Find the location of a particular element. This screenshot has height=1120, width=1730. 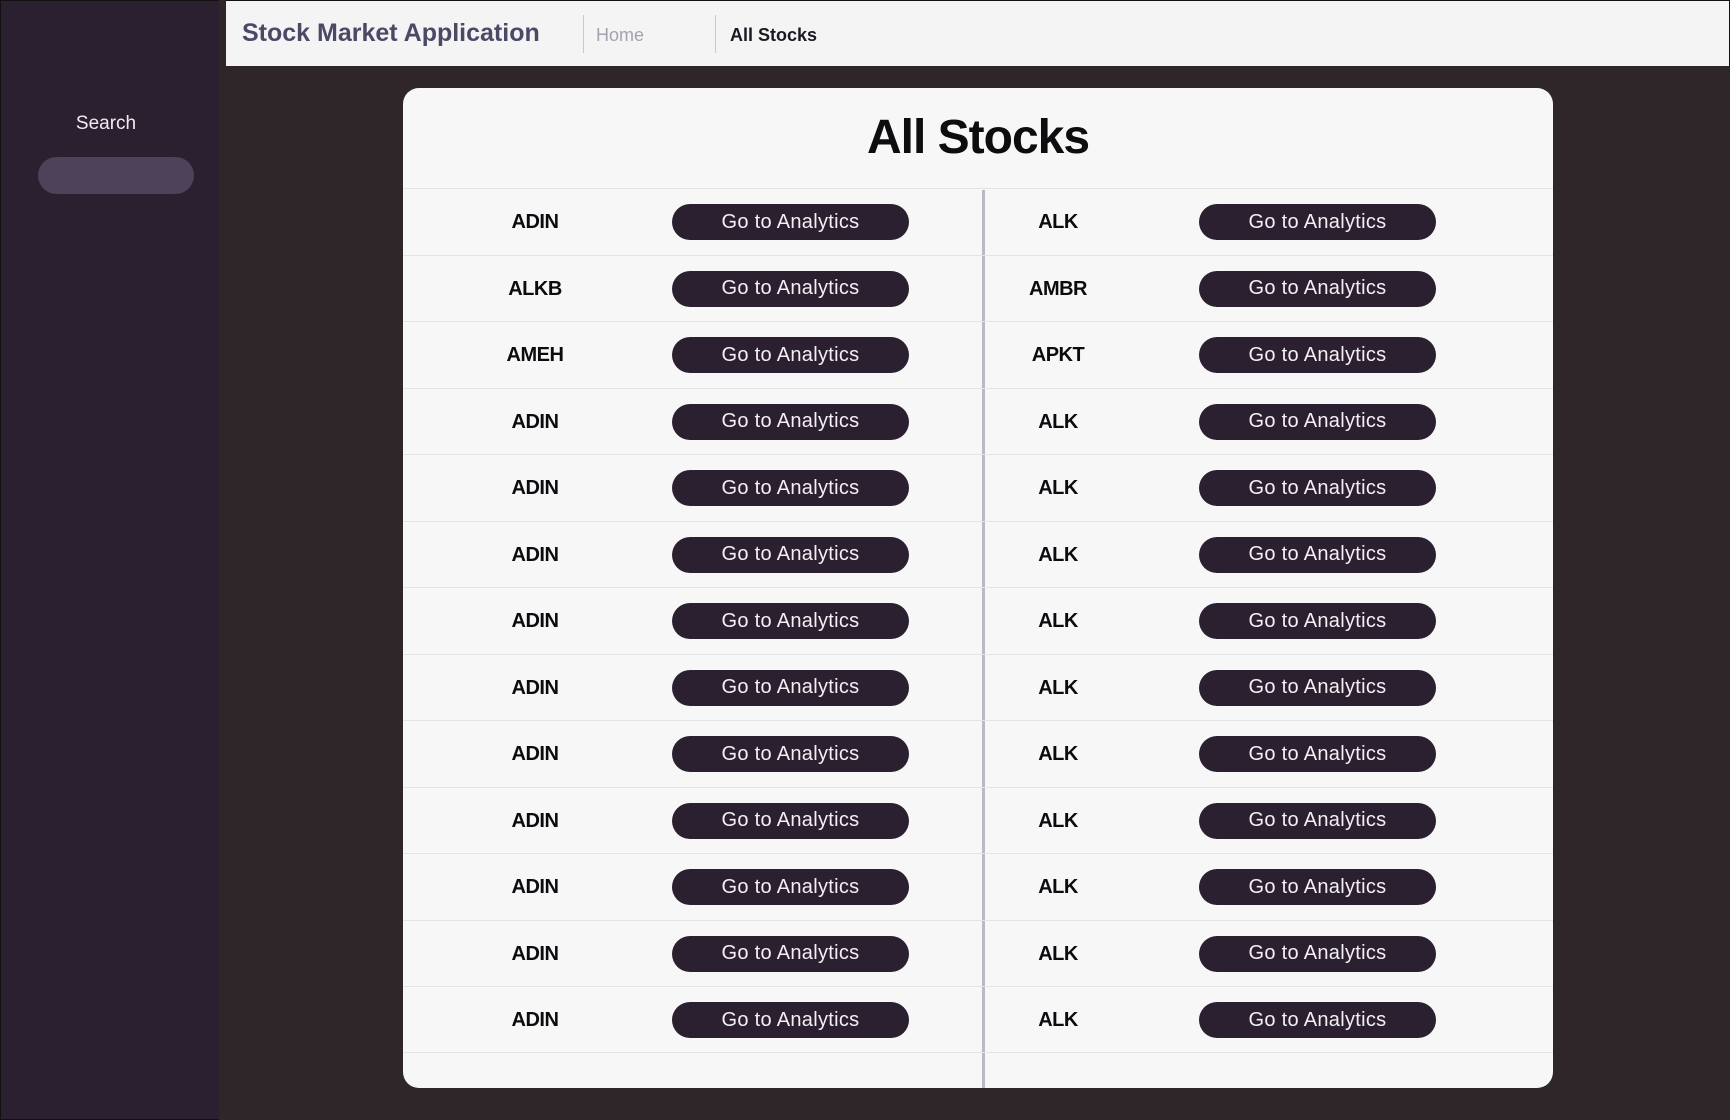

nav-link-home: Home is located at coordinates (620, 35).